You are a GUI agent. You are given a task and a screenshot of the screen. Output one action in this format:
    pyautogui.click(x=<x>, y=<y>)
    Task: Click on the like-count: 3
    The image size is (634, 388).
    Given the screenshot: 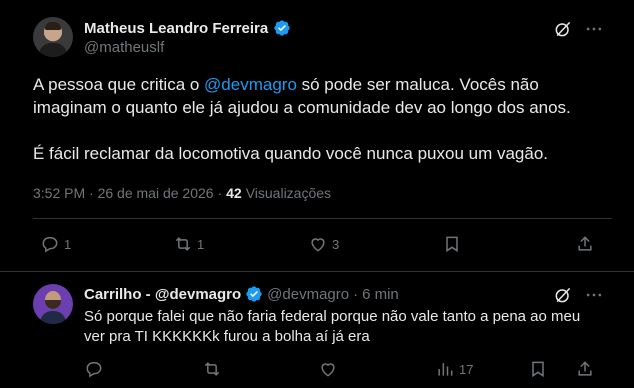 What is the action you would take?
    pyautogui.click(x=336, y=244)
    